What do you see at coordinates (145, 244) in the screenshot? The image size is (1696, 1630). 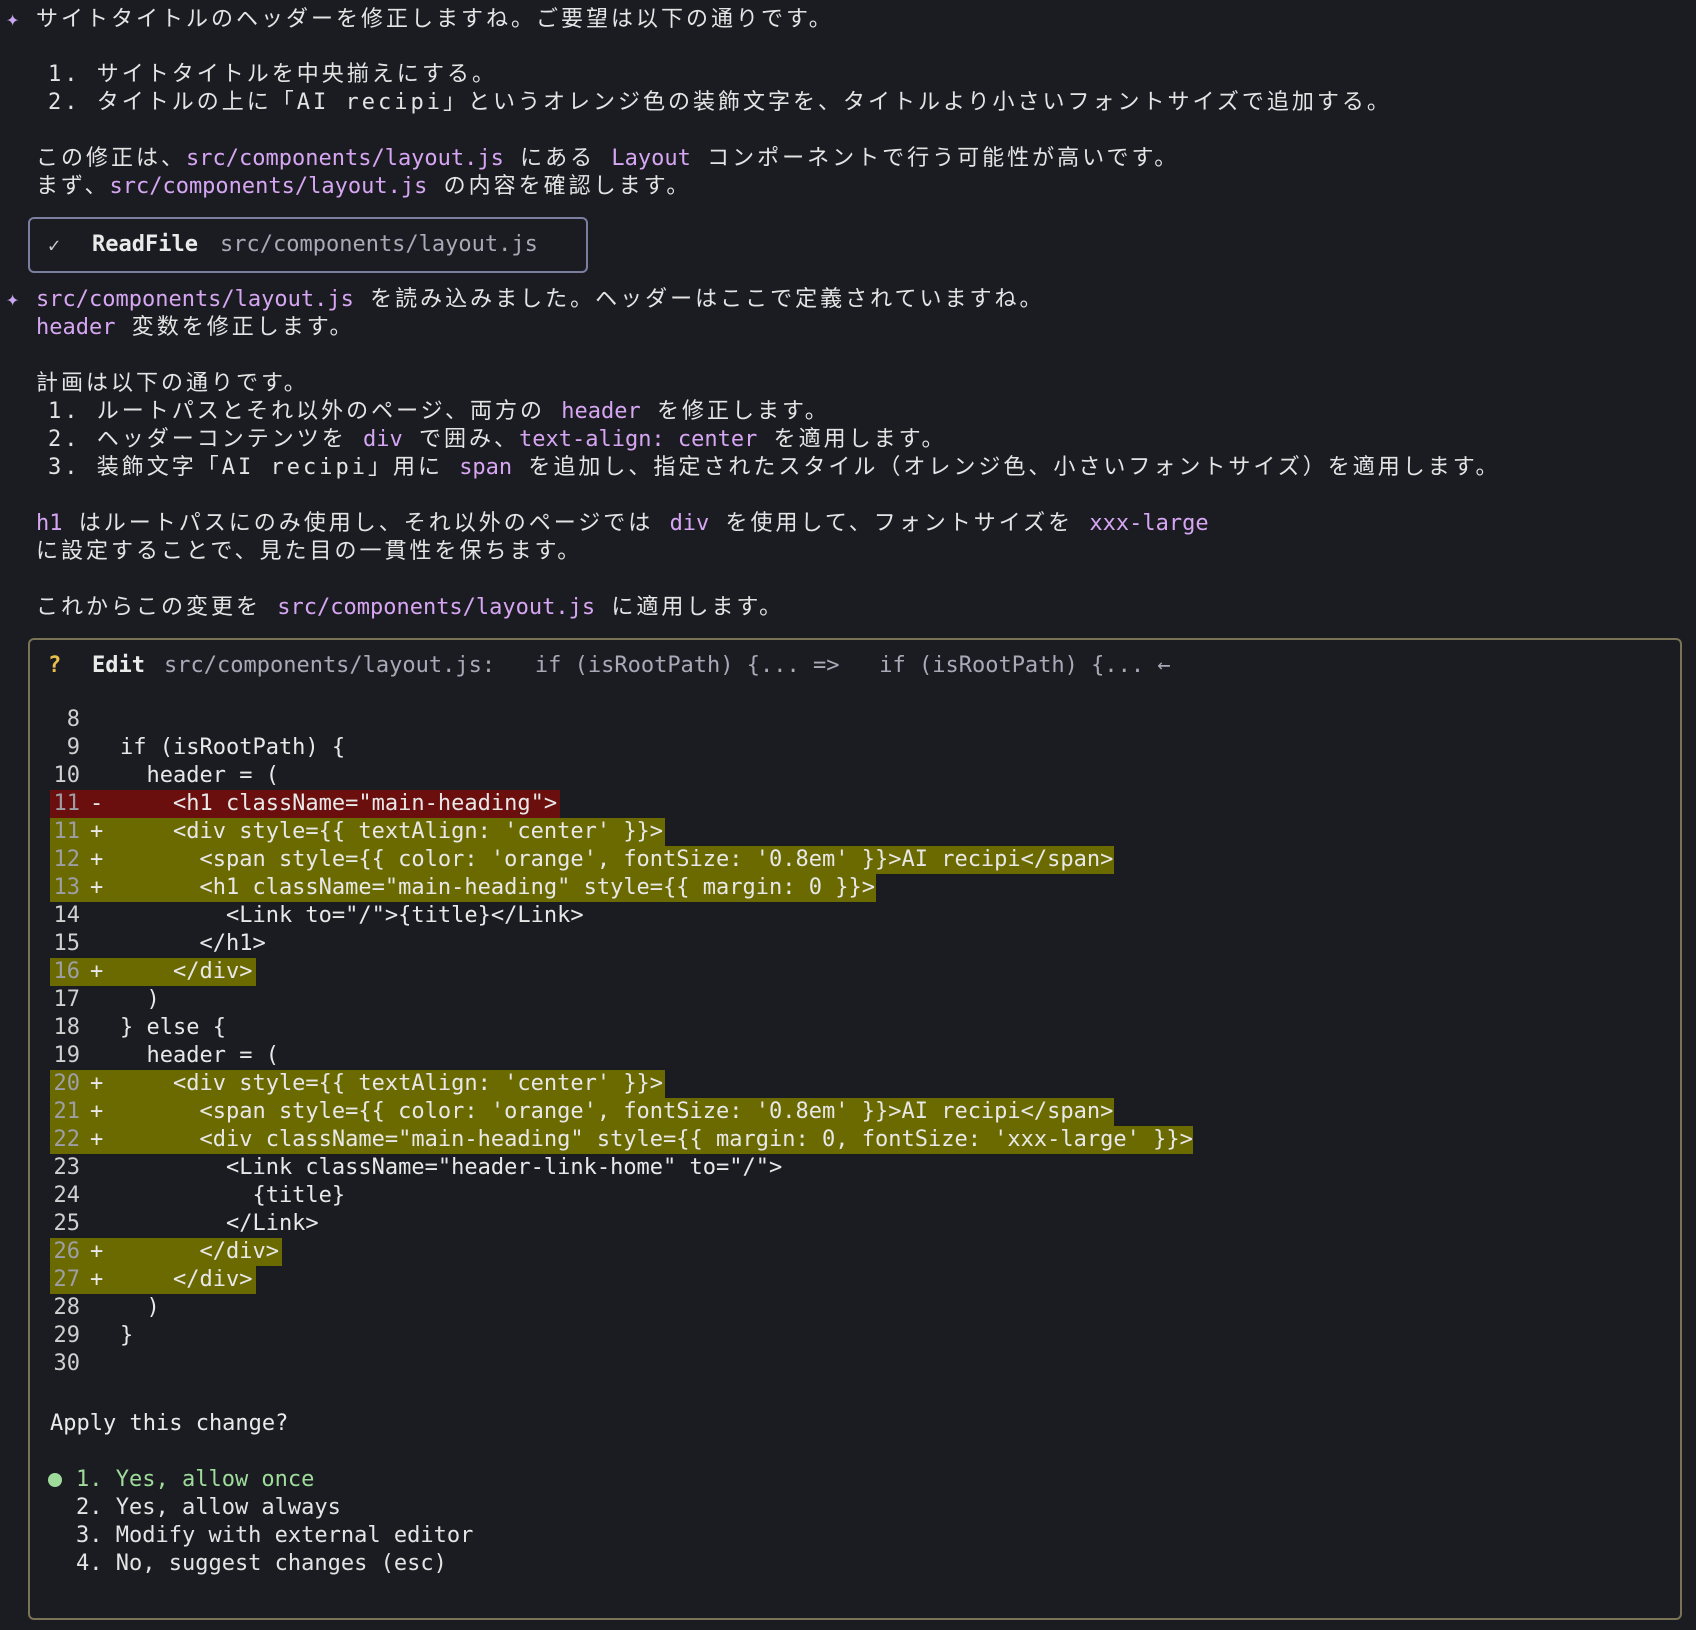 I see `tool-name: ReadFile` at bounding box center [145, 244].